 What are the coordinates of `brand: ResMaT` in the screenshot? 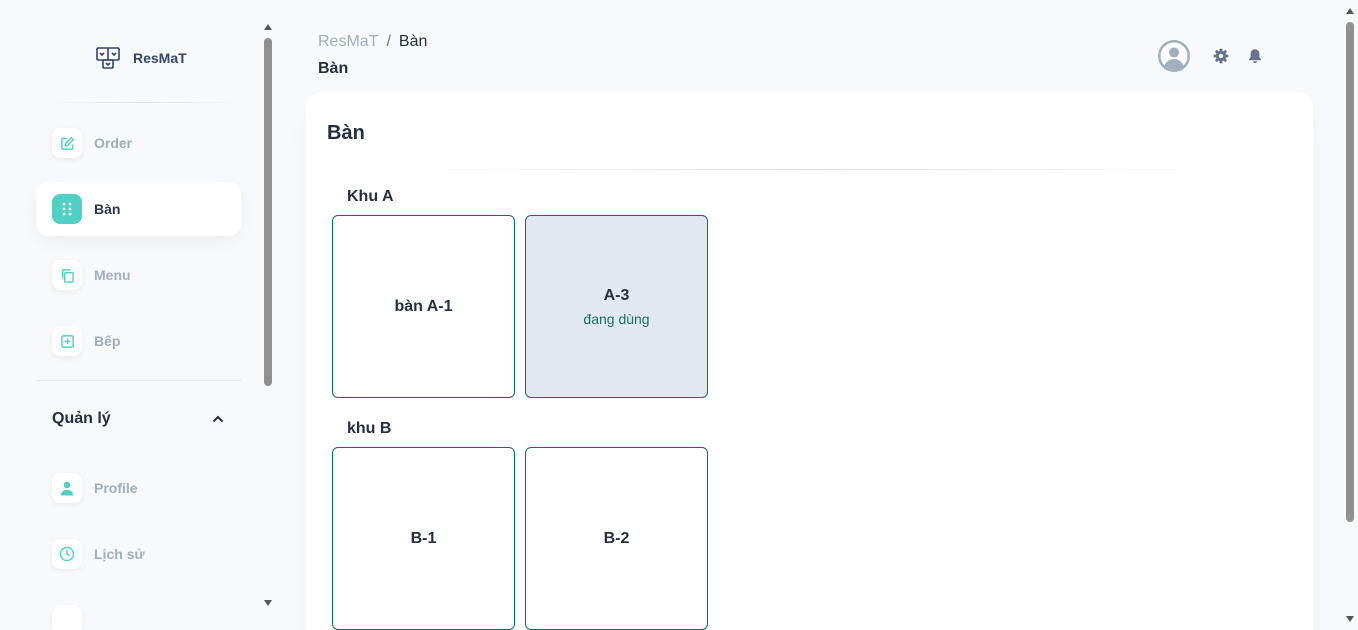 It's located at (141, 58).